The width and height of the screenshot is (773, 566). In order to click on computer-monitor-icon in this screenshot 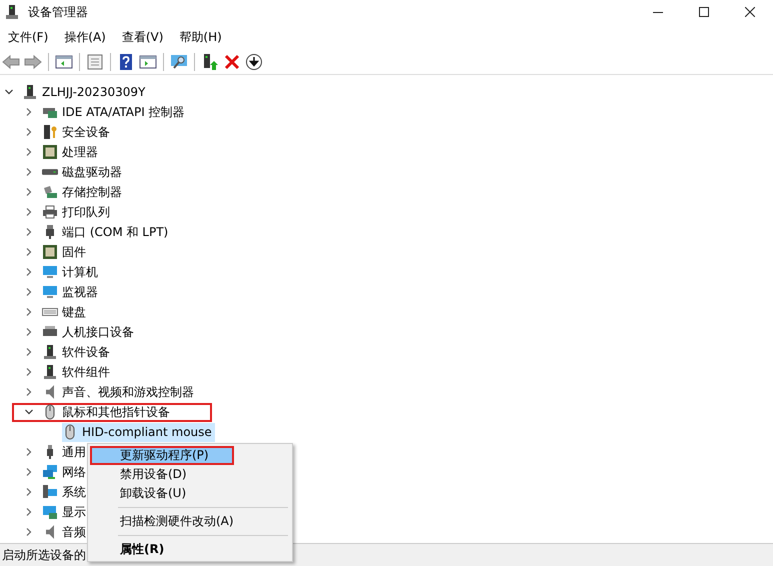, I will do `click(50, 492)`.